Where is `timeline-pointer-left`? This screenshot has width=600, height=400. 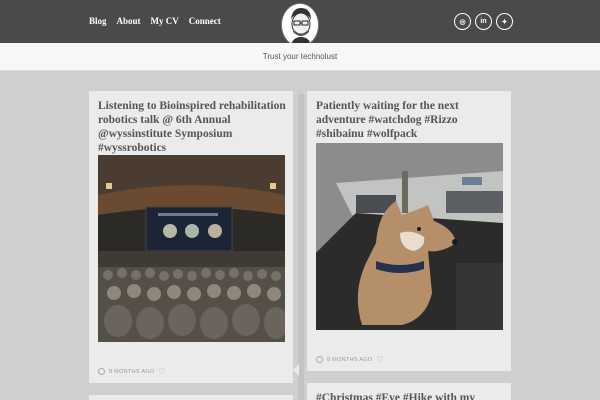 timeline-pointer-left is located at coordinates (296, 370).